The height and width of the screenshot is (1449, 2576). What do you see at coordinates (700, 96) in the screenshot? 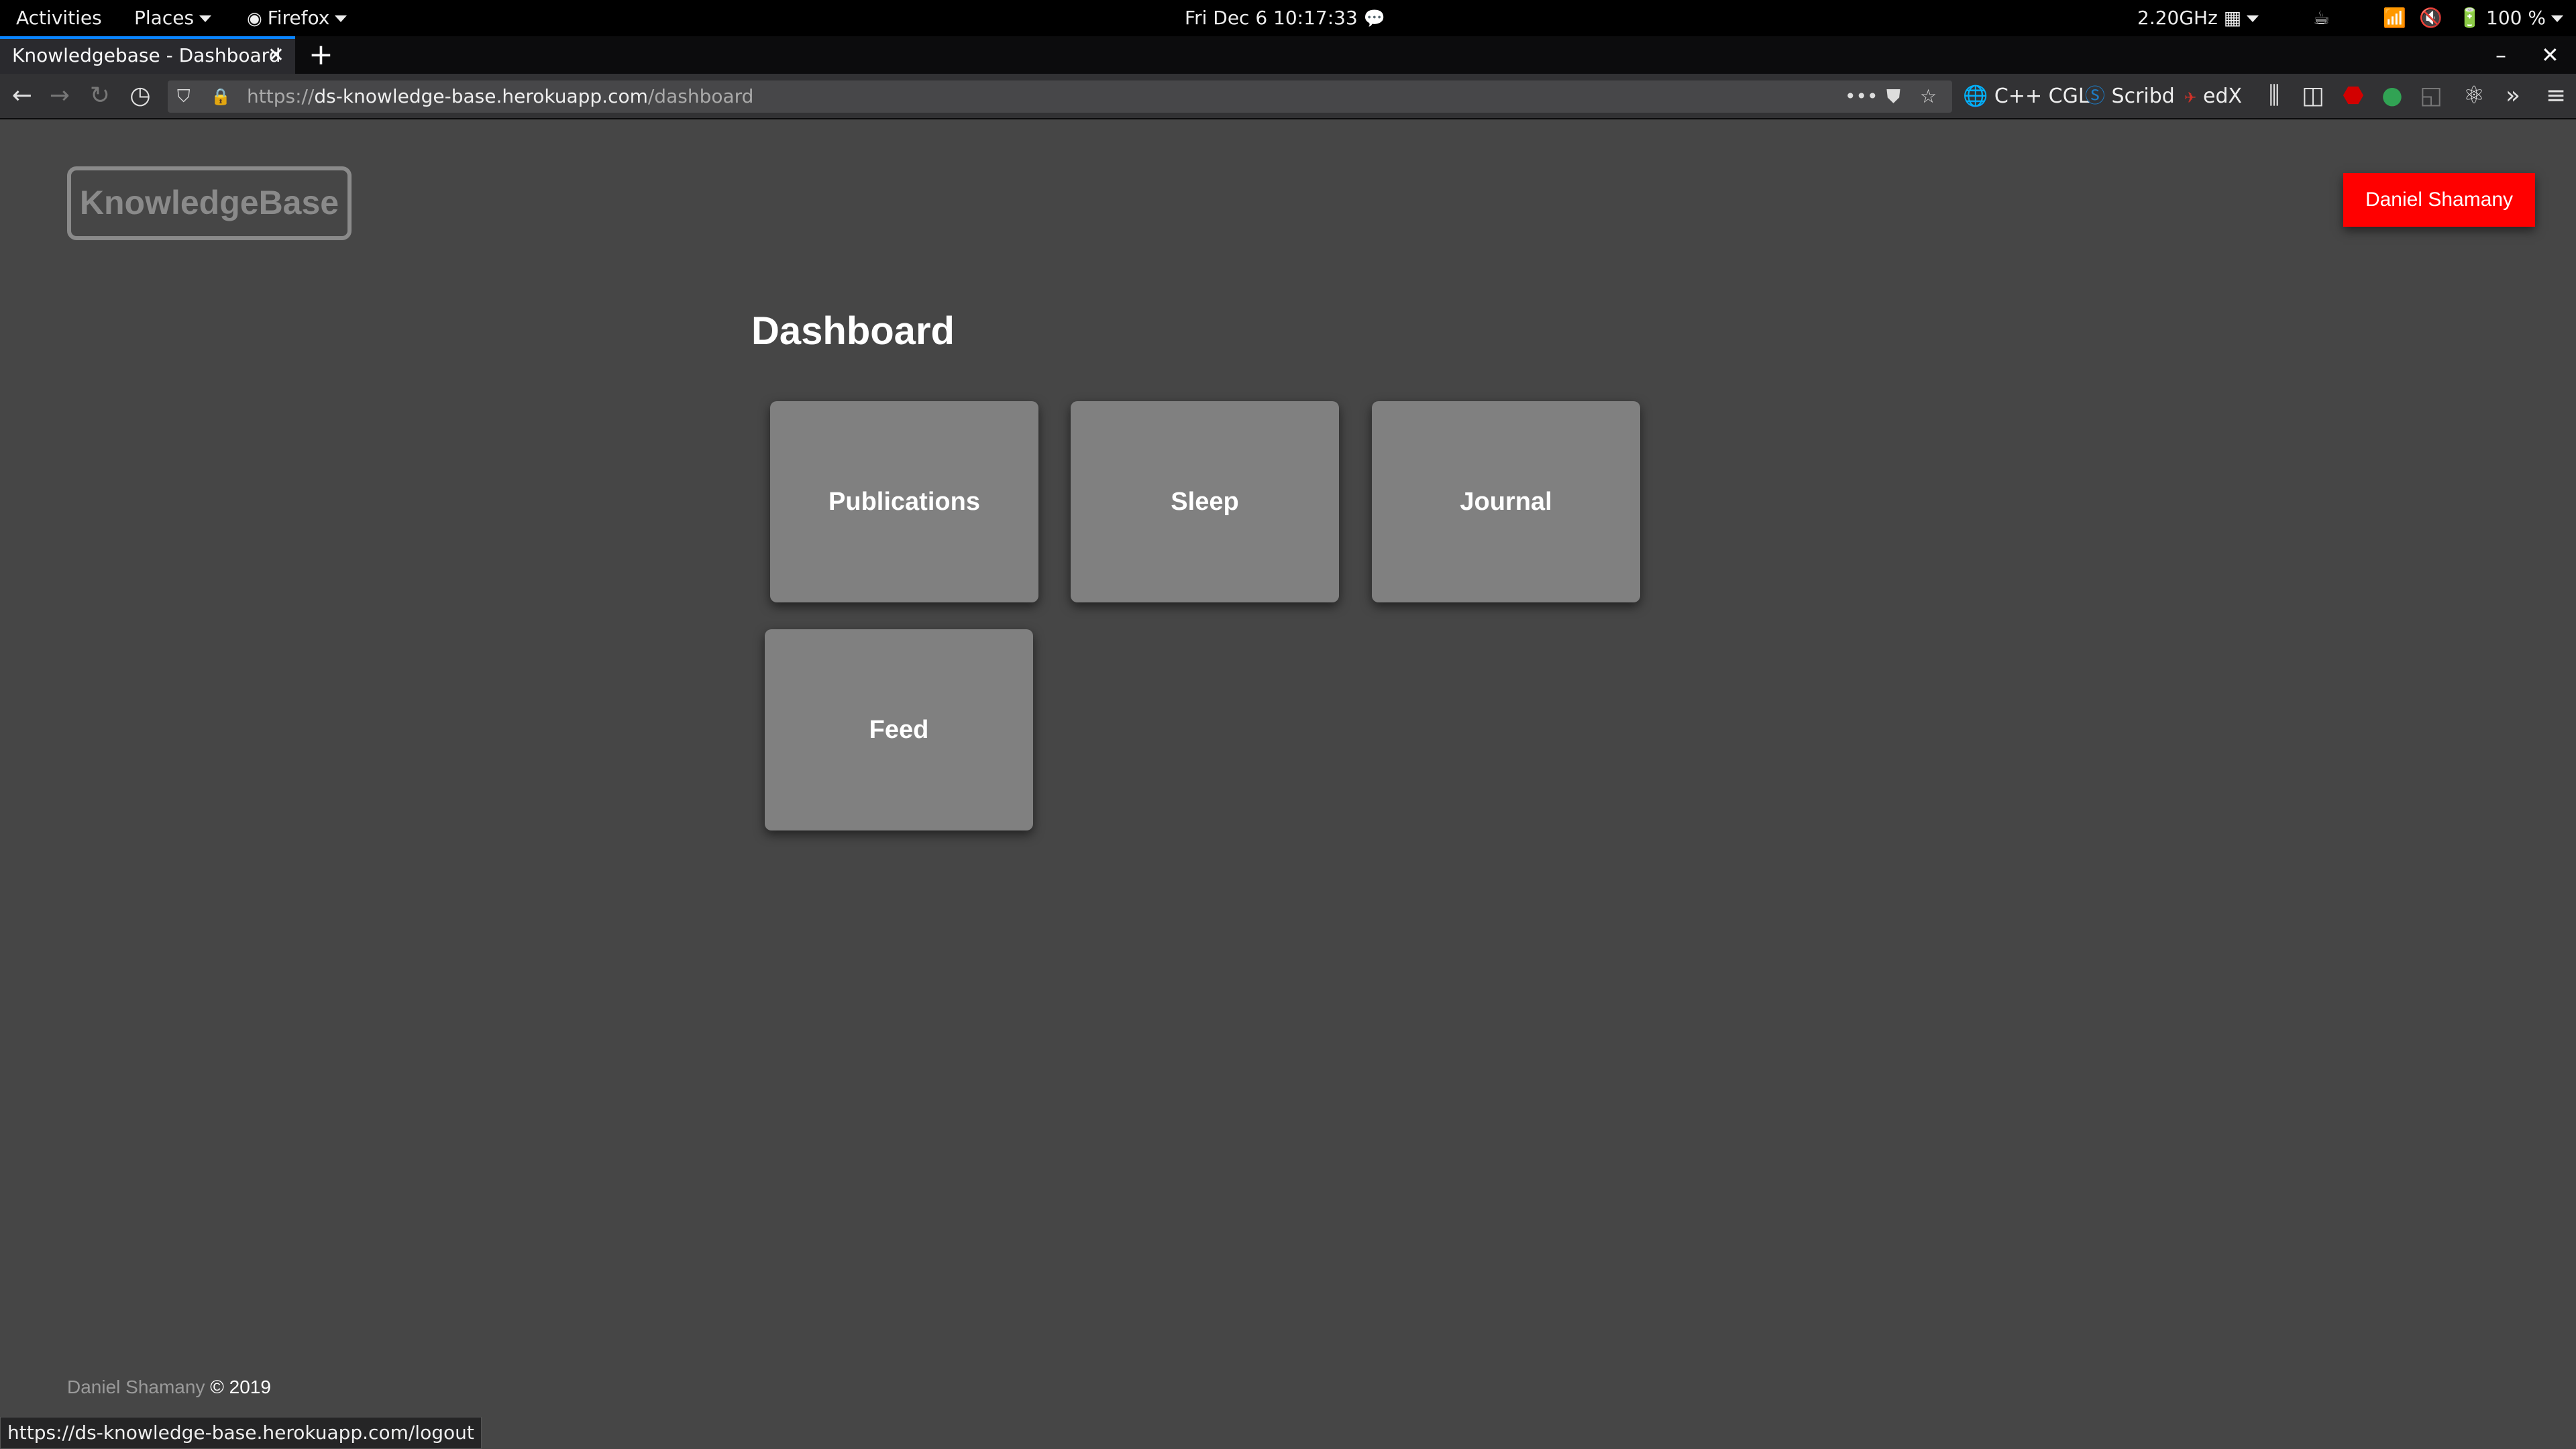
I see `url-path: /dashboard` at bounding box center [700, 96].